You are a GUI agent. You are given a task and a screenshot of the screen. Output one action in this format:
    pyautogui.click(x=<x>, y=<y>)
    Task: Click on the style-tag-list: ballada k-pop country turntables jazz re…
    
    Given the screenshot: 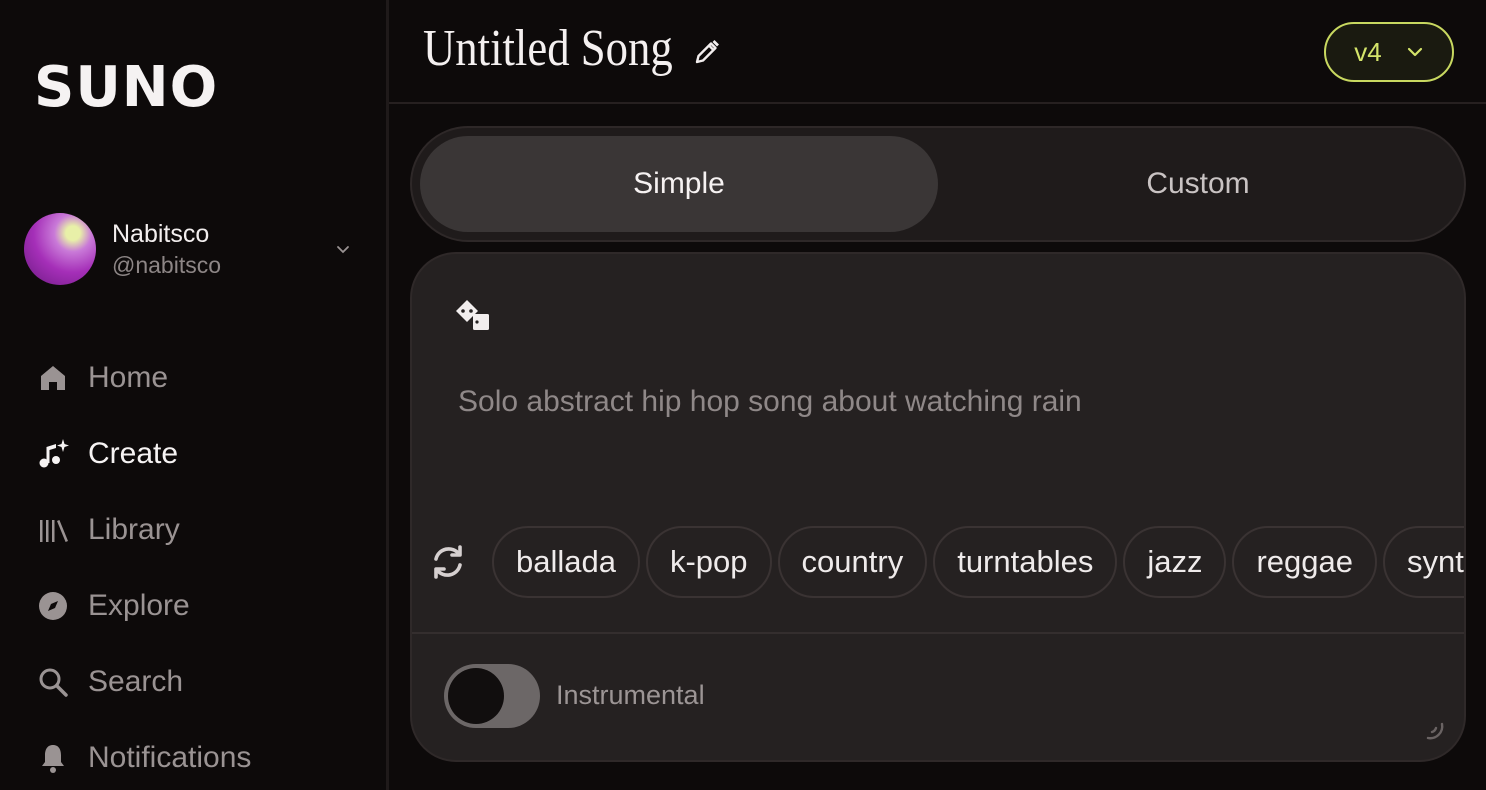 What is the action you would take?
    pyautogui.click(x=978, y=563)
    